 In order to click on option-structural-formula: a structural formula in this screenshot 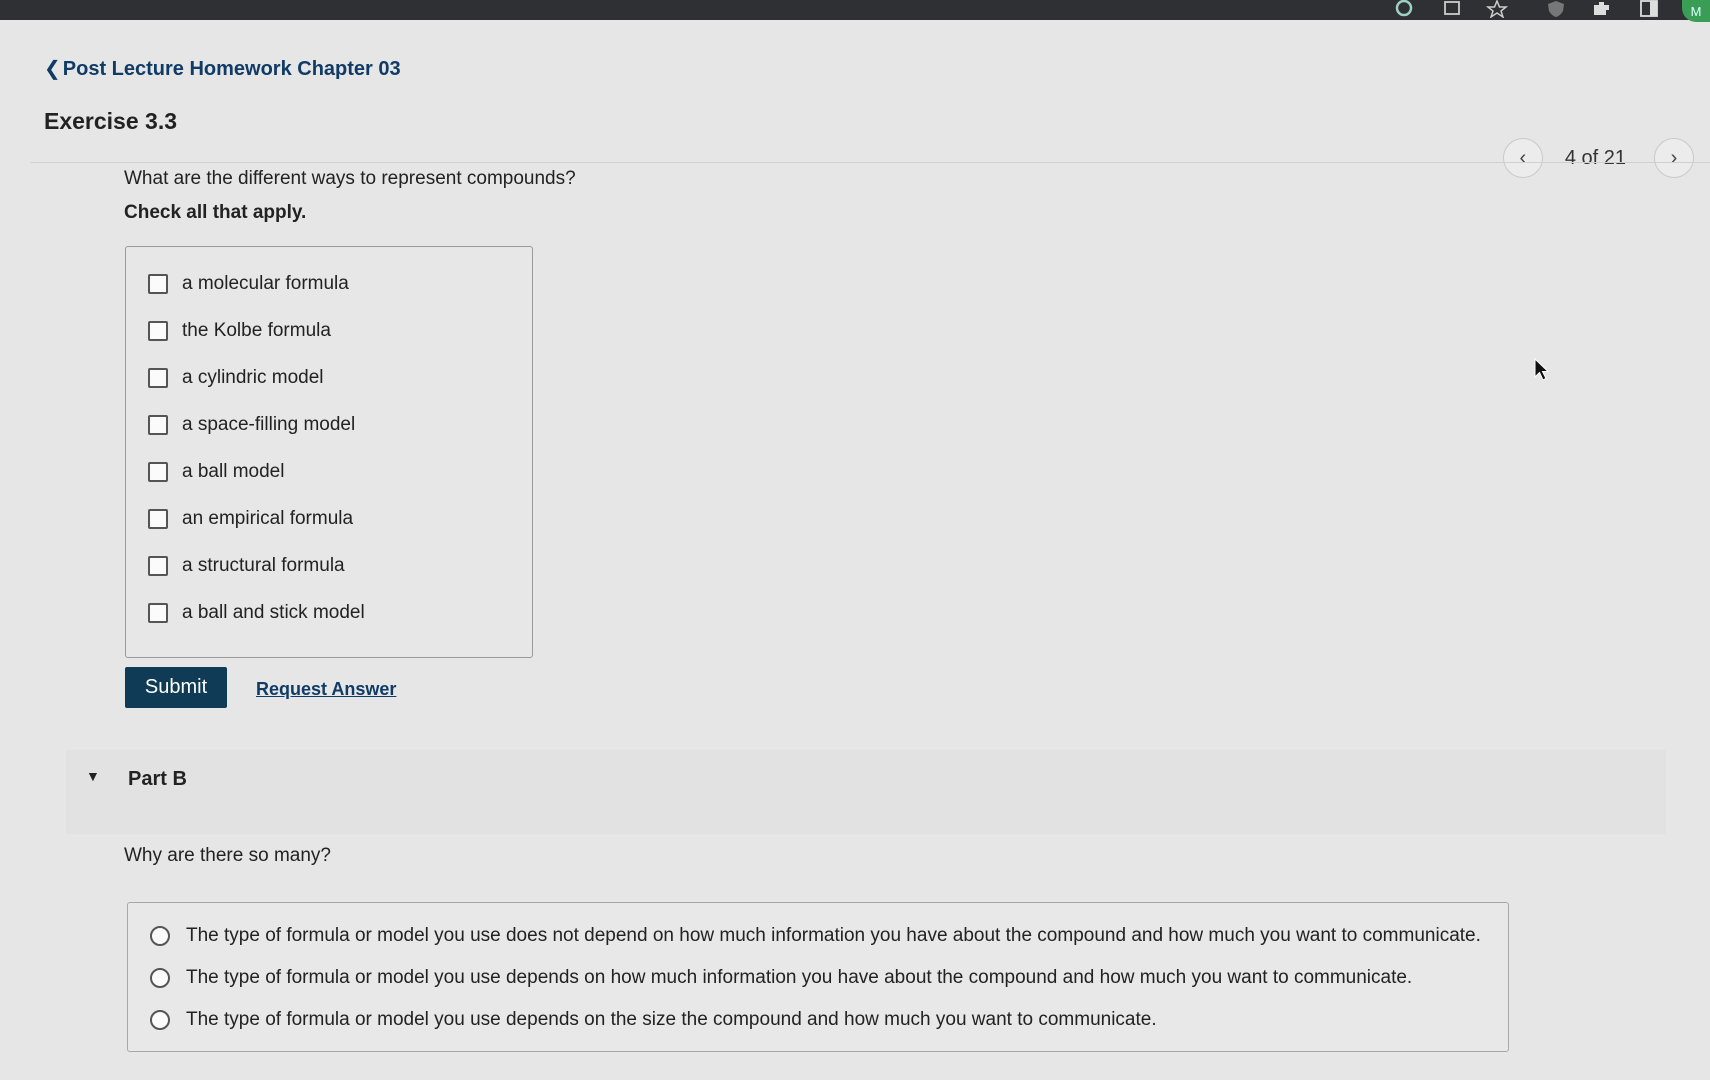, I will do `click(246, 566)`.